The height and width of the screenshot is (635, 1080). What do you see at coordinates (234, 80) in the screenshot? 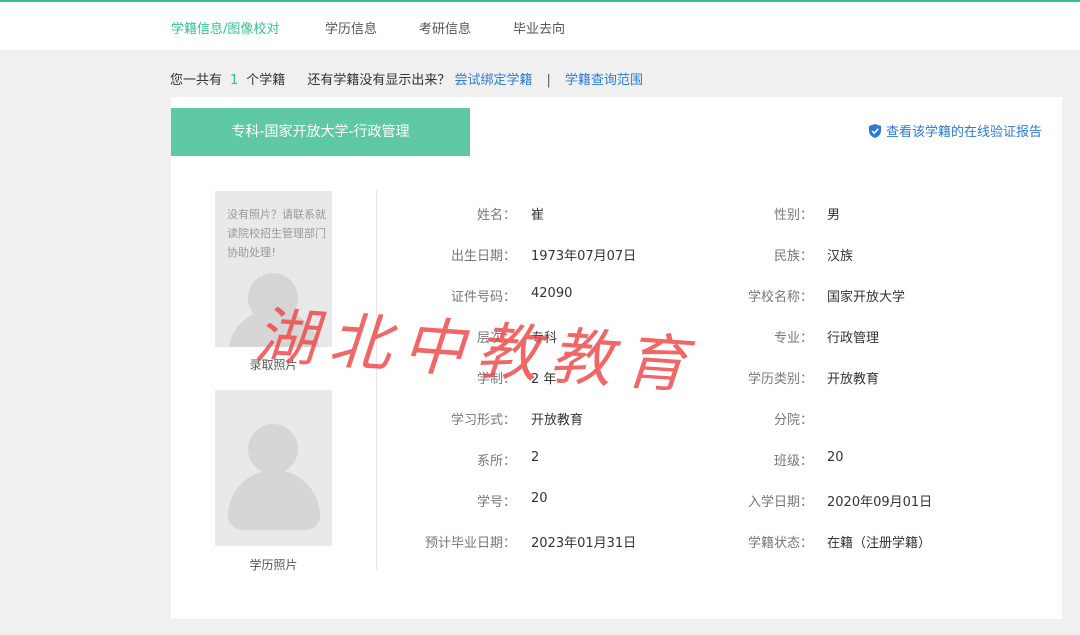
I see `record-count: 1` at bounding box center [234, 80].